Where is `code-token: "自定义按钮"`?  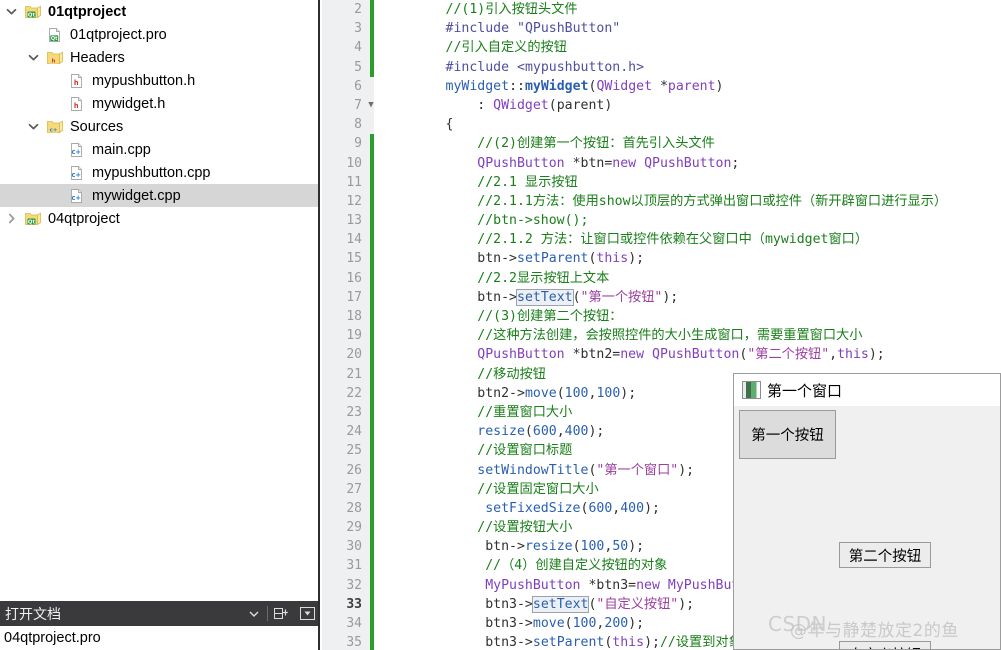
code-token: "自定义按钮" is located at coordinates (637, 604).